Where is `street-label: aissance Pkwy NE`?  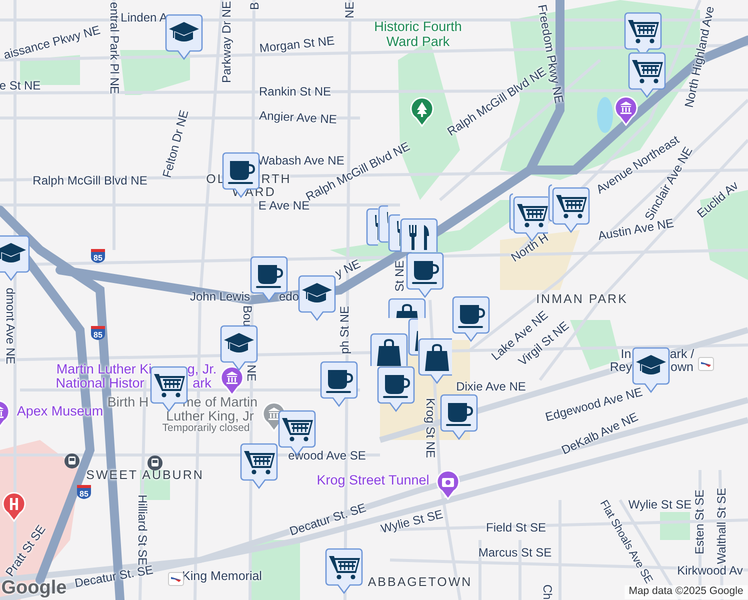 street-label: aissance Pkwy NE is located at coordinates (52, 43).